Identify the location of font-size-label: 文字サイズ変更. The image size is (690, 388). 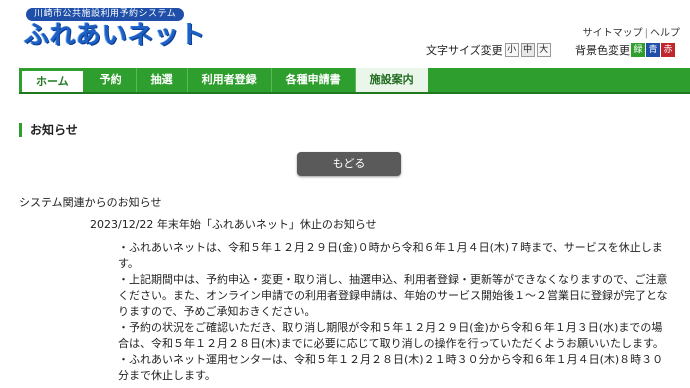
(464, 50).